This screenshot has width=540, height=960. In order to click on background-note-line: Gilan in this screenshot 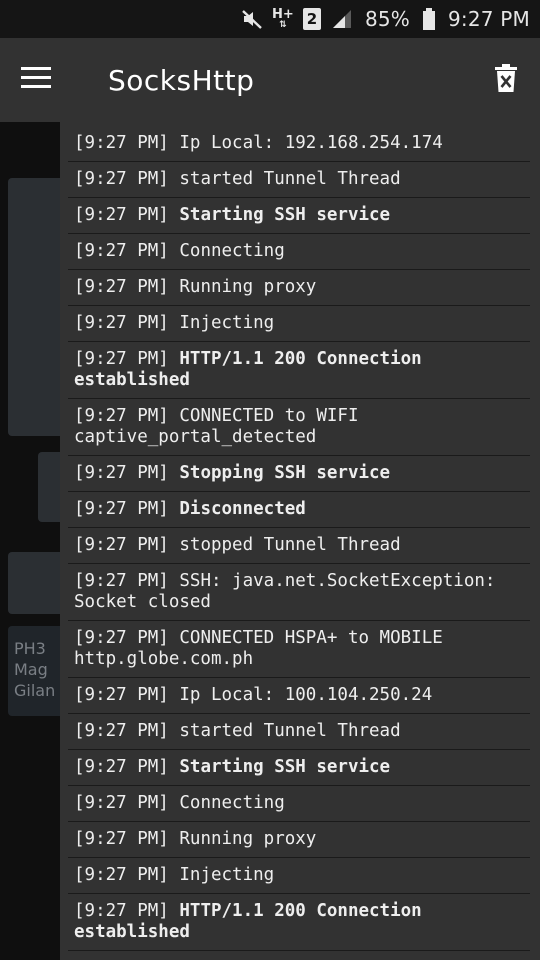, I will do `click(35, 690)`.